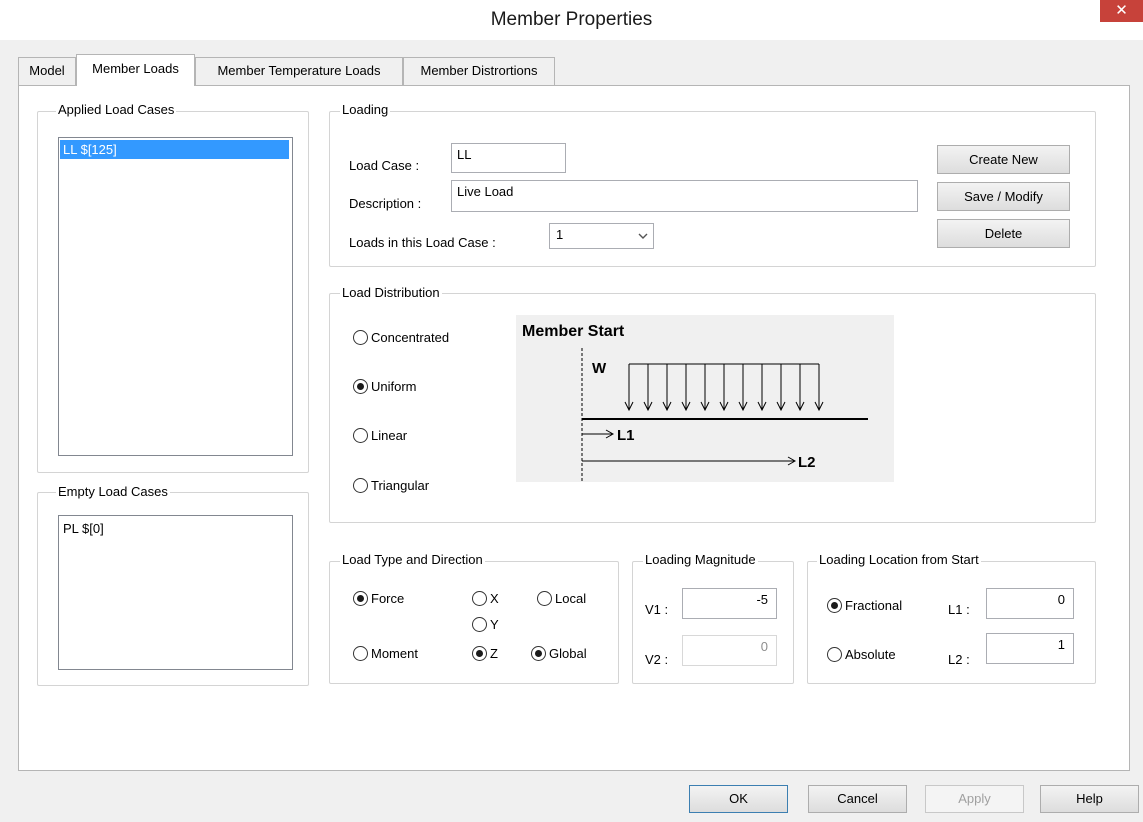 The image size is (1143, 822). I want to click on loads-in-case-select: 1, so click(601, 236).